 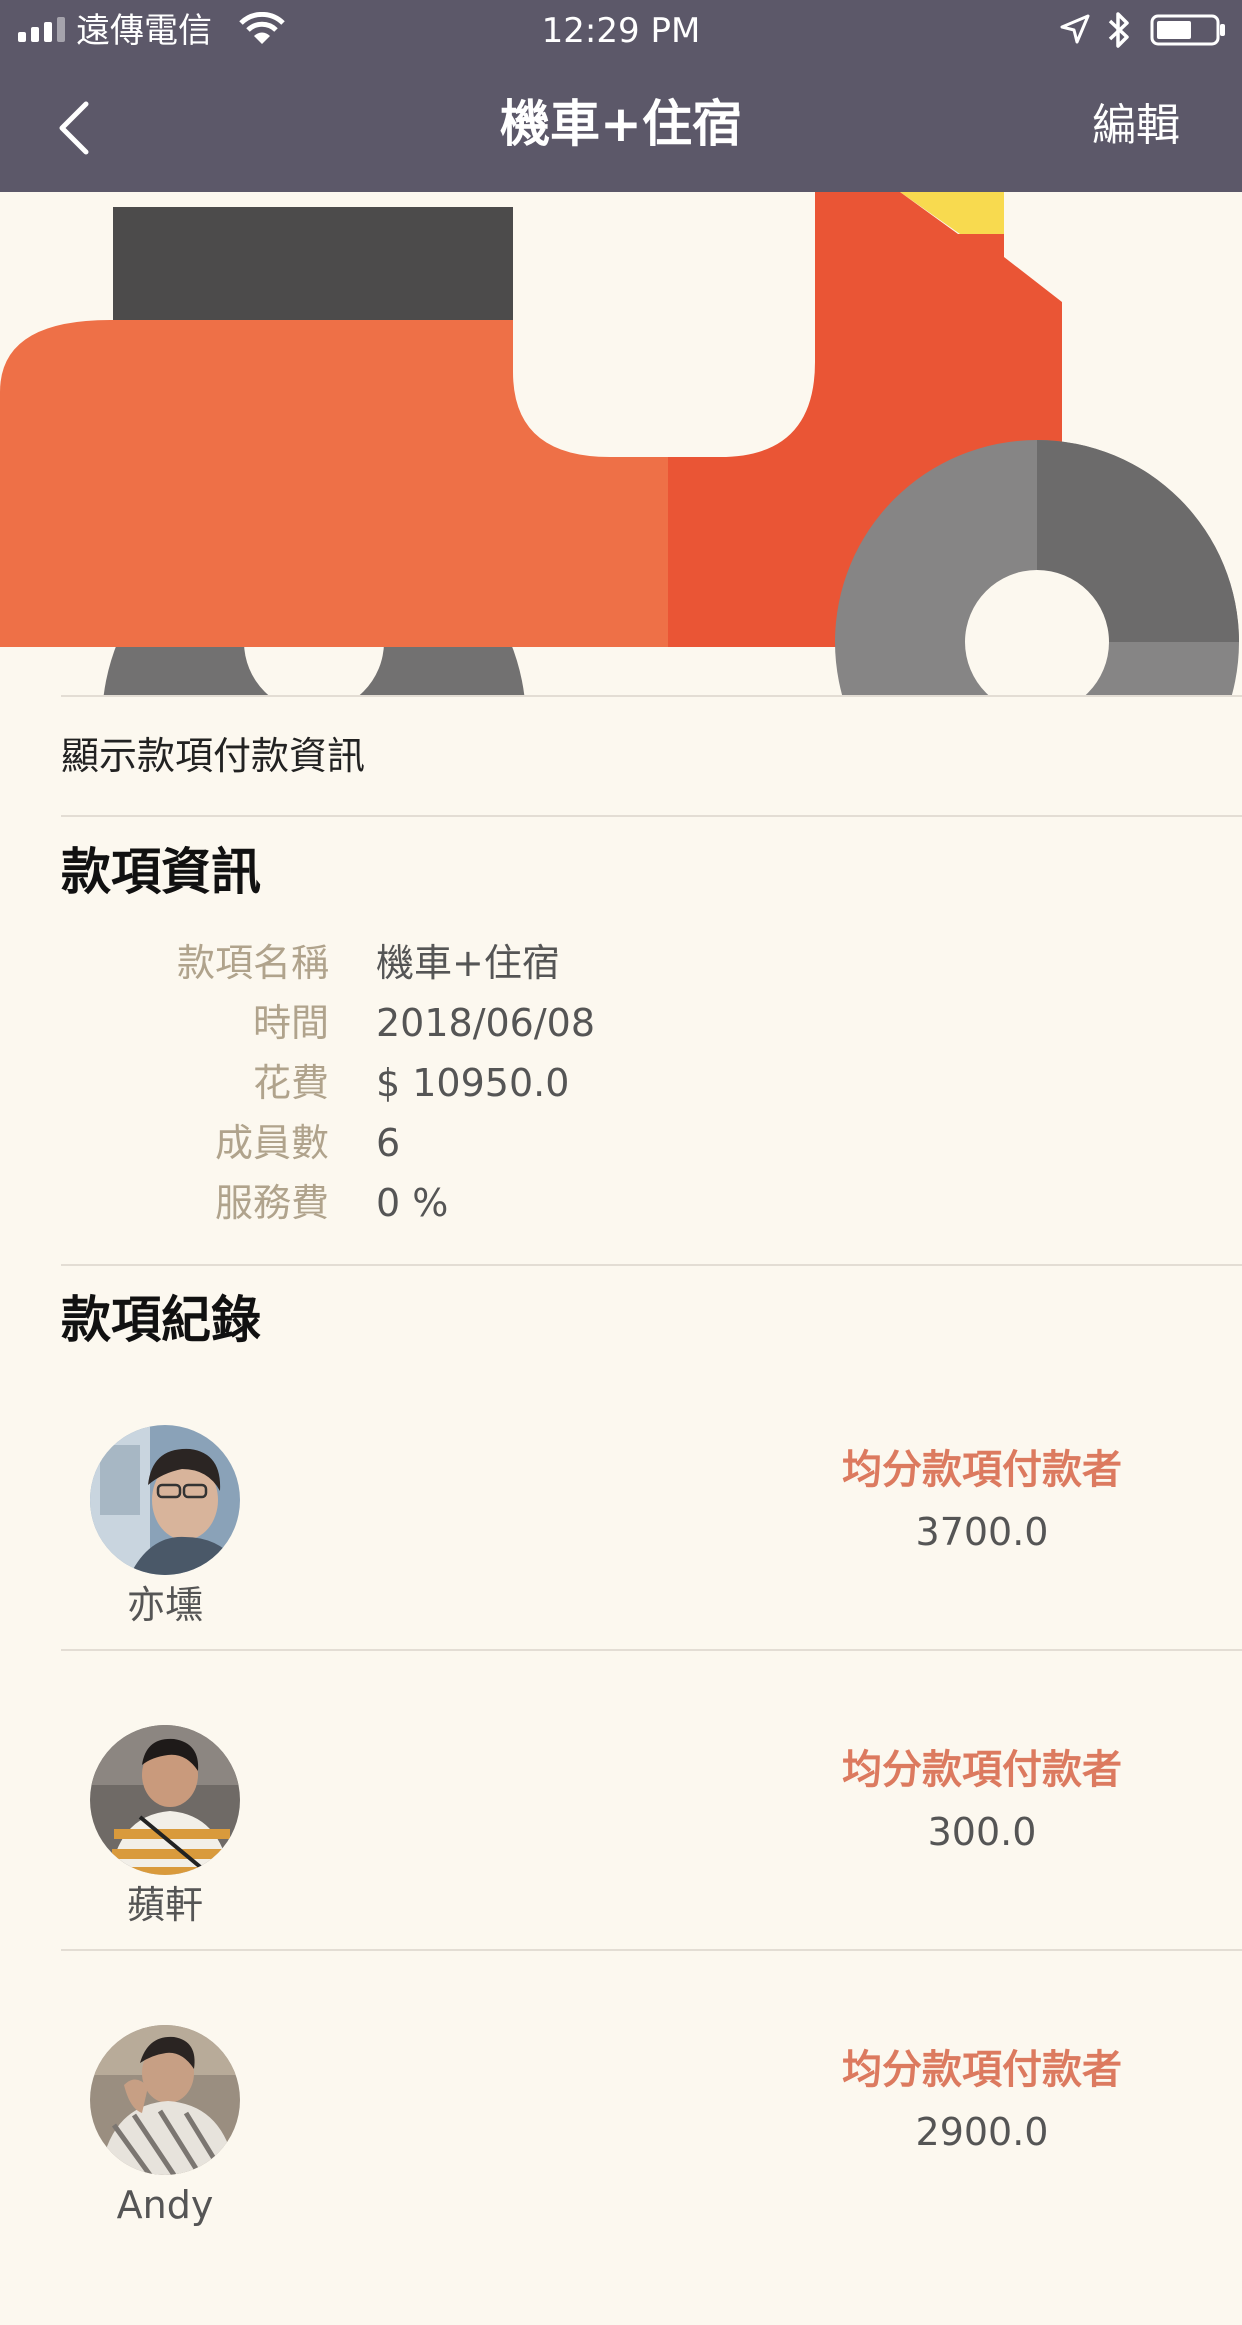 What do you see at coordinates (982, 2132) in the screenshot?
I see `payment-amount: 2900.0` at bounding box center [982, 2132].